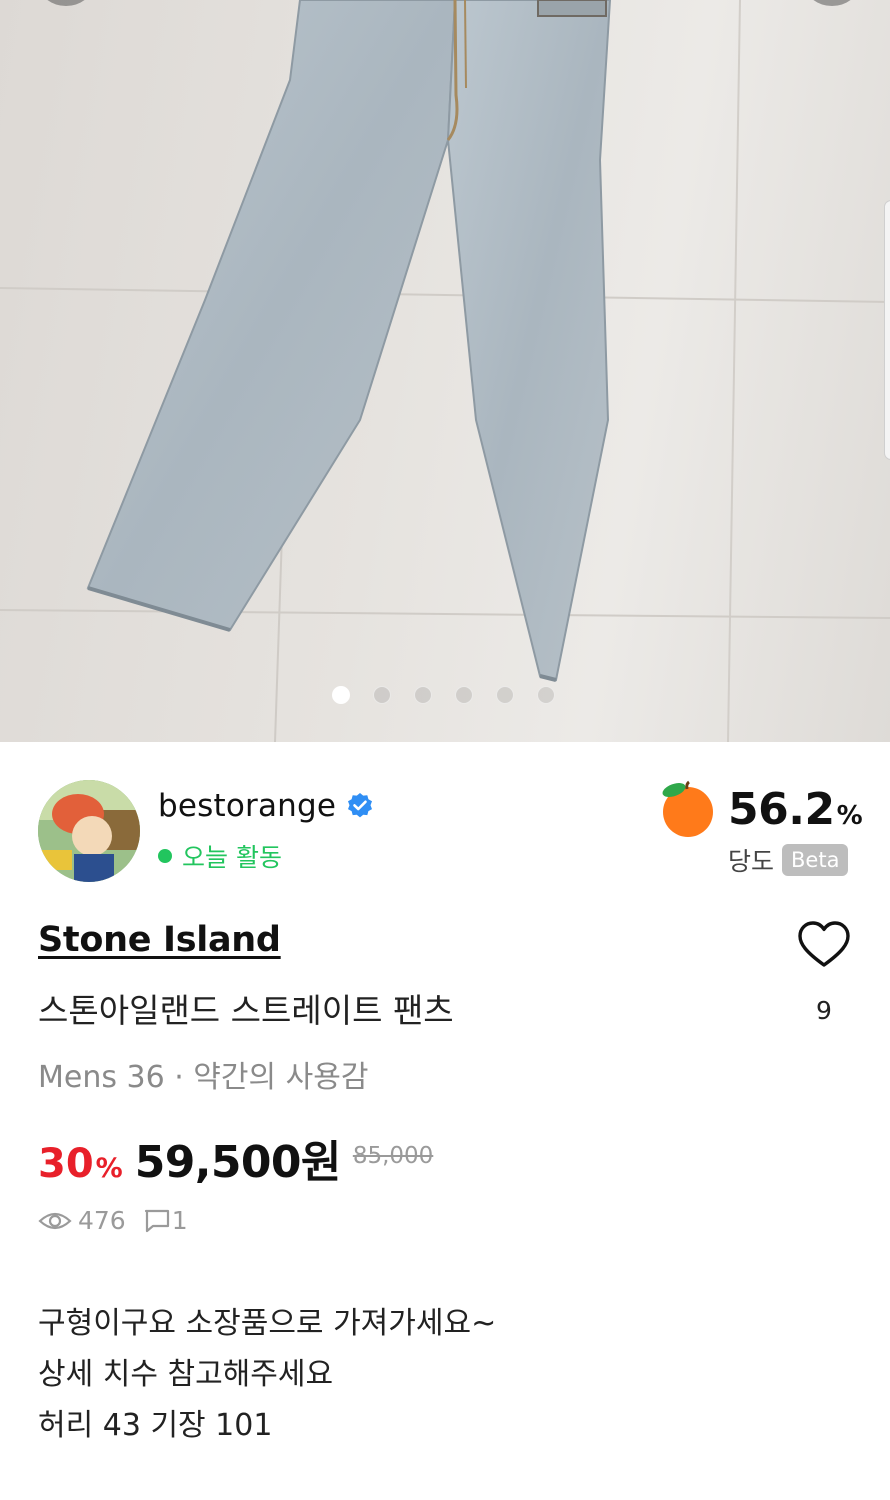 This screenshot has width=890, height=1500. What do you see at coordinates (102, 1220) in the screenshot?
I see `view-count: 476` at bounding box center [102, 1220].